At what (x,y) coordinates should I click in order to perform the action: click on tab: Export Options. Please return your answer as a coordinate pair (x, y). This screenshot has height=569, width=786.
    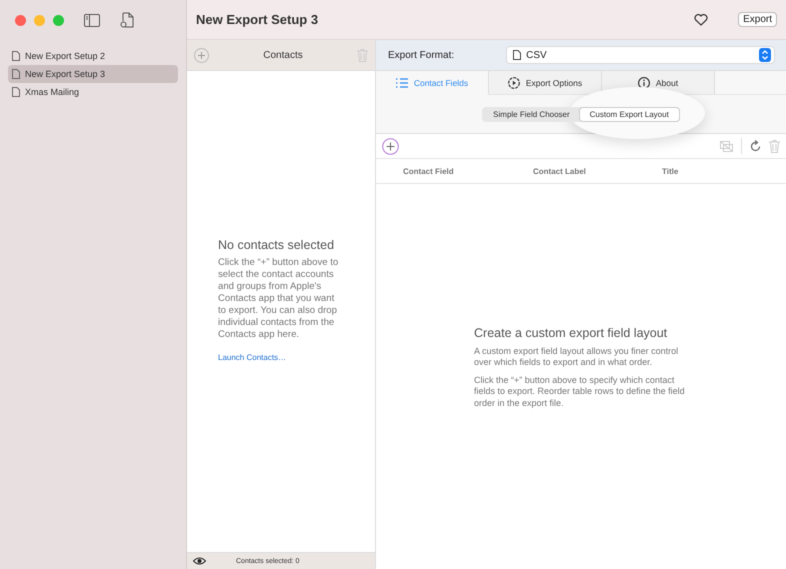
    Looking at the image, I should click on (545, 83).